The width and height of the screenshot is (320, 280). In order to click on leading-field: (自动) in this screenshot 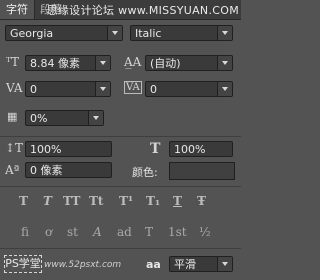, I will do `click(189, 63)`.